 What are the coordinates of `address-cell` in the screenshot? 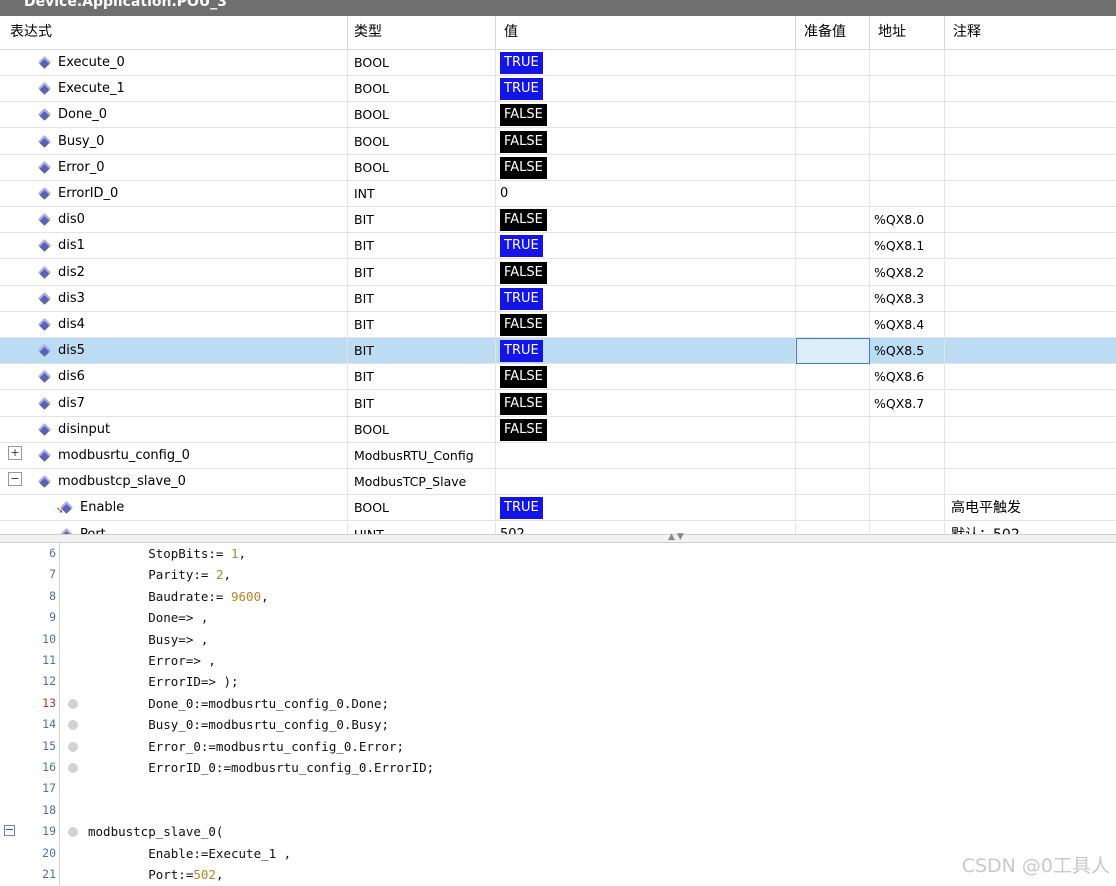 It's located at (907, 115).